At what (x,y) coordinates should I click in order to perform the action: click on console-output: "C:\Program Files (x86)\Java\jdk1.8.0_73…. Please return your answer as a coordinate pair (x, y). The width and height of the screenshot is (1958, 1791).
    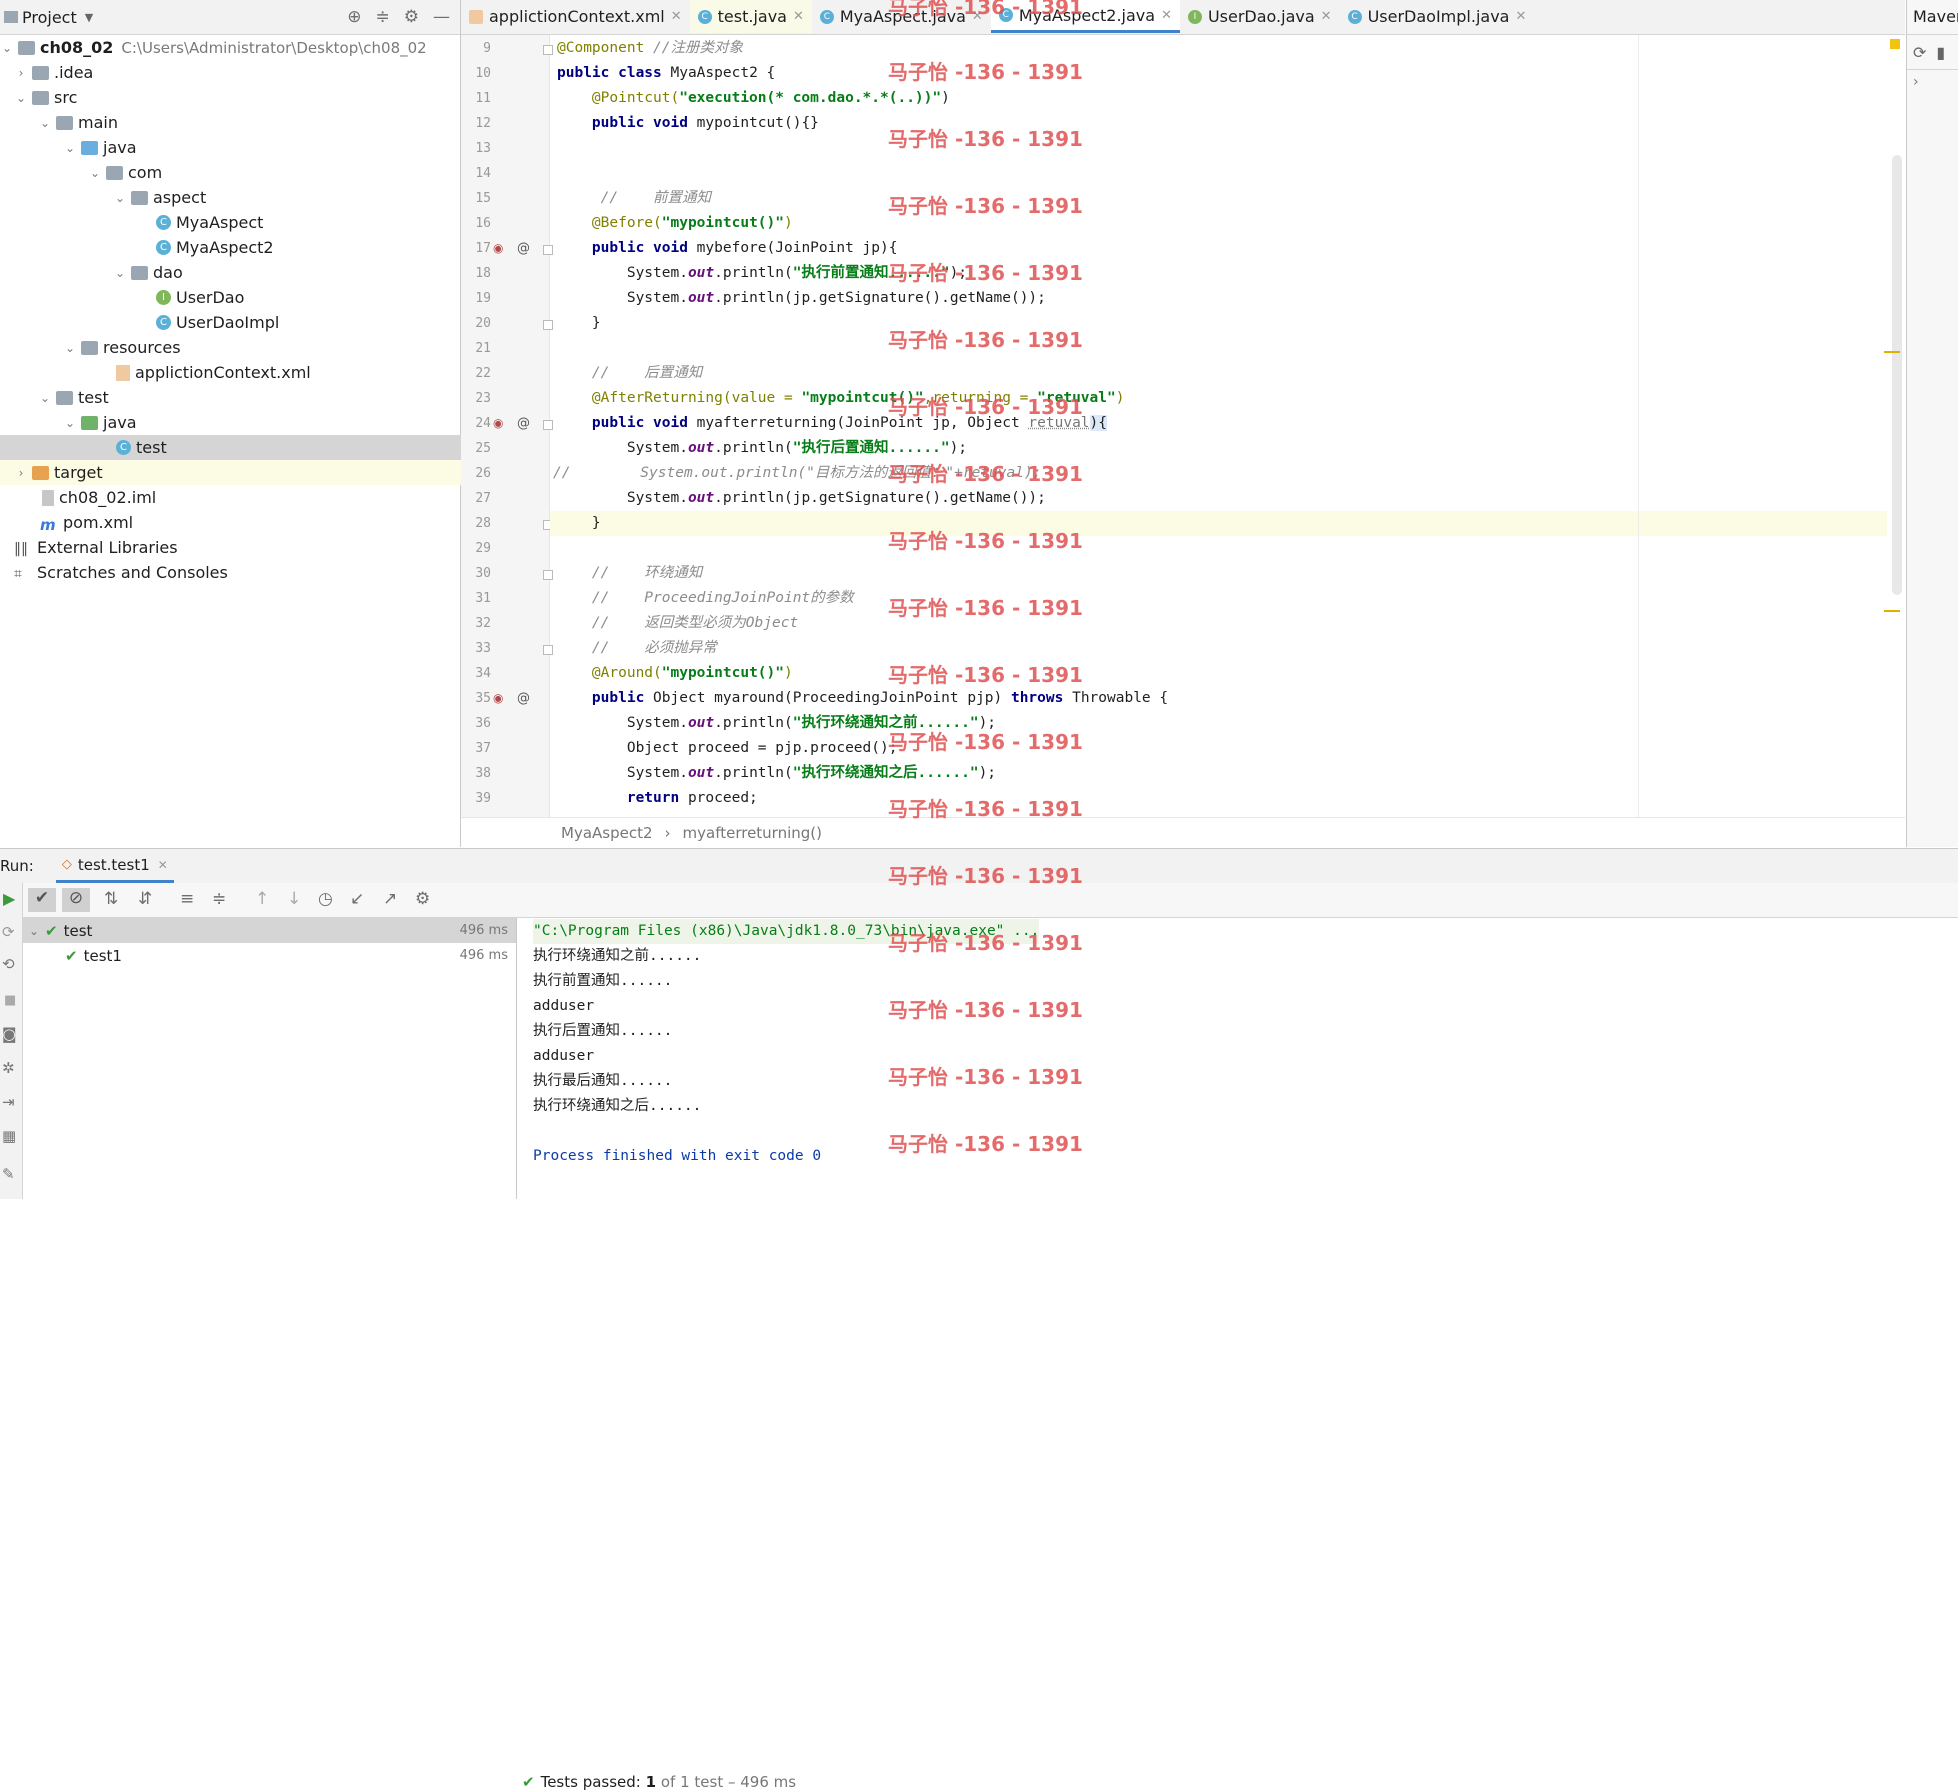
    Looking at the image, I should click on (1237, 1058).